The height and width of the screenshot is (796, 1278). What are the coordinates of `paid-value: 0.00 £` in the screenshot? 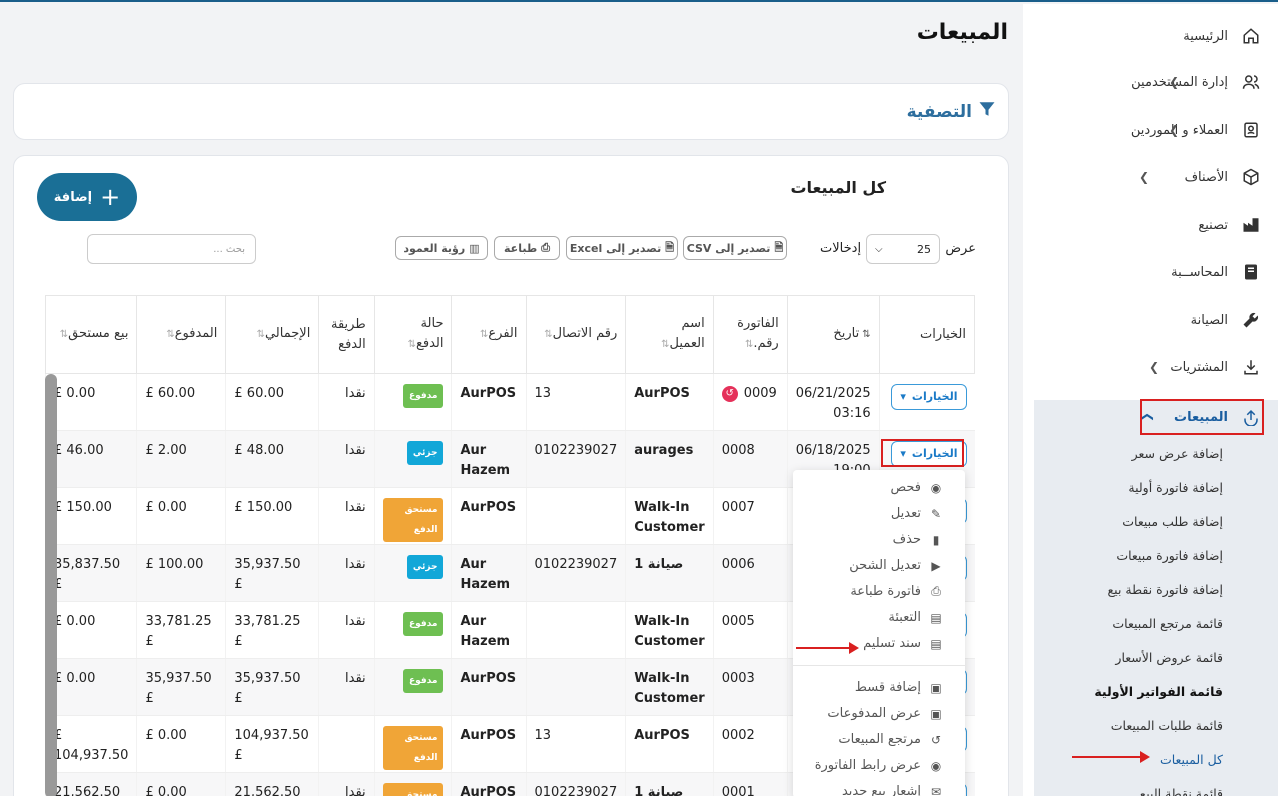 It's located at (166, 790).